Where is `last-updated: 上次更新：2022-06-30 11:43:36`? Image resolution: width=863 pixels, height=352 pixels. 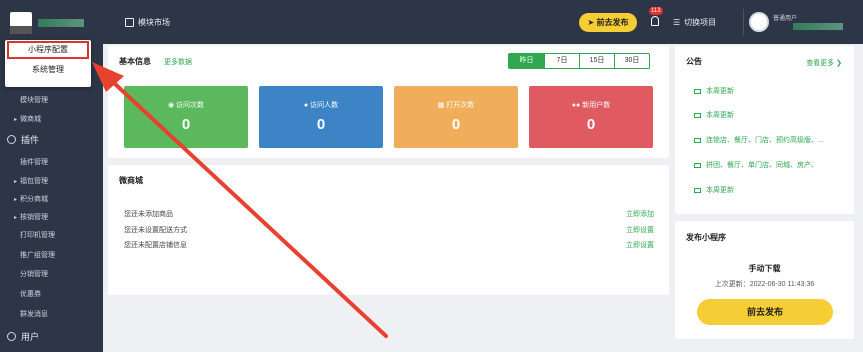 last-updated: 上次更新：2022-06-30 11:43:36 is located at coordinates (764, 284).